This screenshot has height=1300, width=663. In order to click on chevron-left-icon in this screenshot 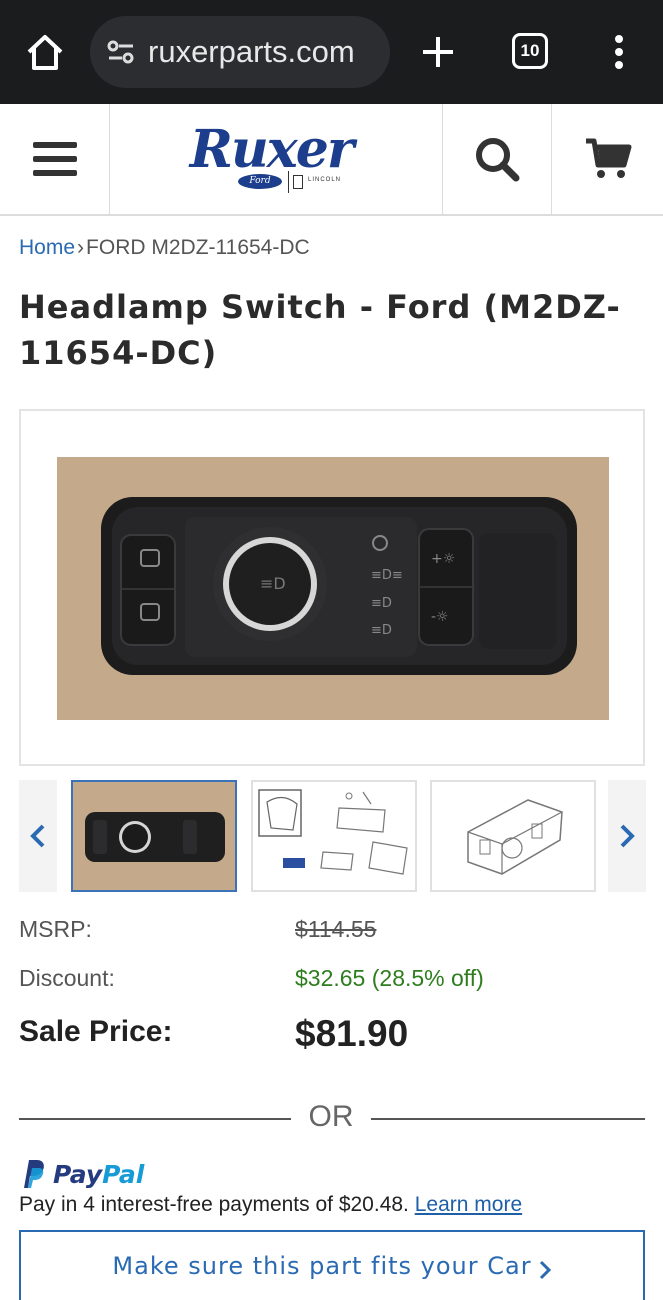, I will do `click(37, 836)`.